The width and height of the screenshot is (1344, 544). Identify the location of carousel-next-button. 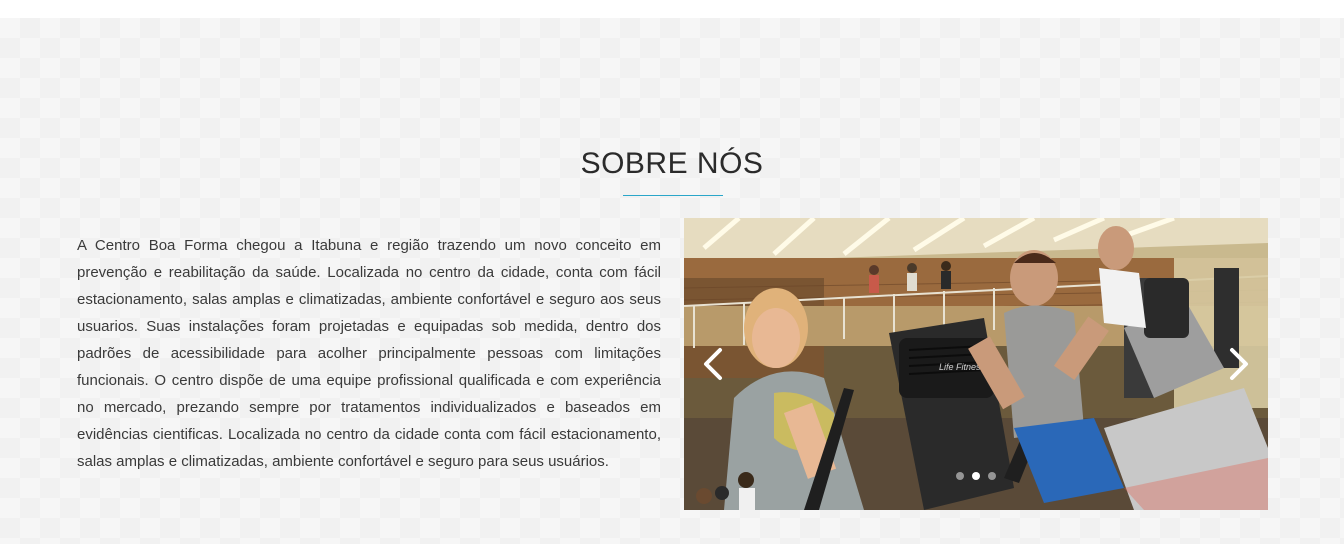
(1239, 364).